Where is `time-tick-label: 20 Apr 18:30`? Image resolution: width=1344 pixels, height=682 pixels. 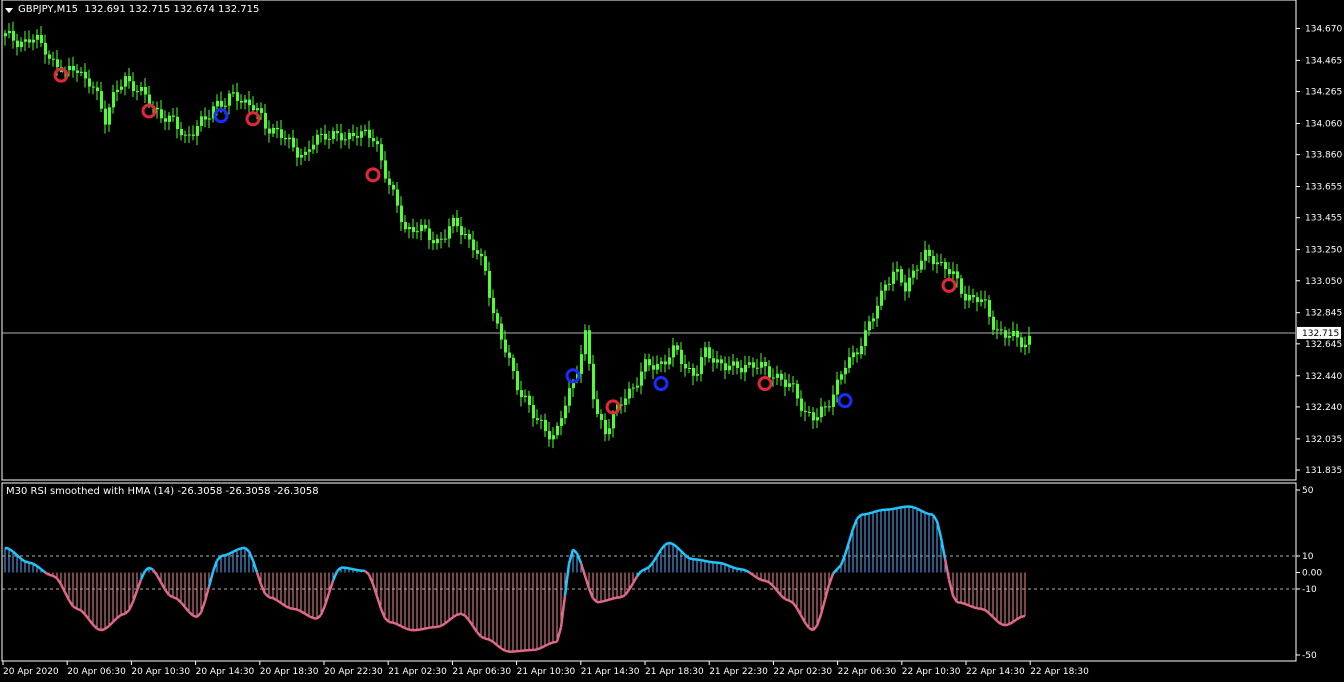
time-tick-label: 20 Apr 18:30 is located at coordinates (289, 672).